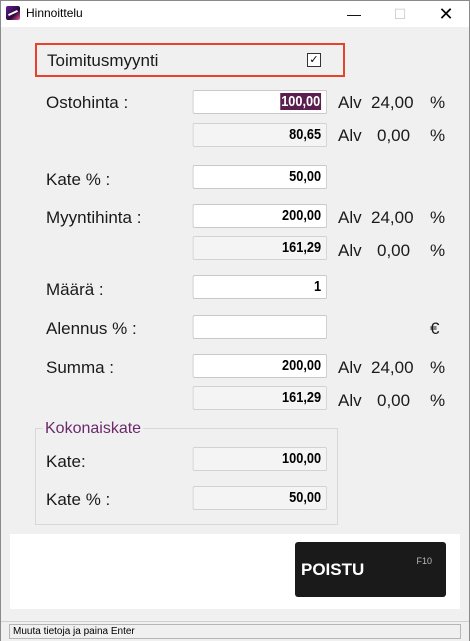 The width and height of the screenshot is (470, 641). I want to click on ostohinta-alv-label: Alv, so click(350, 102).